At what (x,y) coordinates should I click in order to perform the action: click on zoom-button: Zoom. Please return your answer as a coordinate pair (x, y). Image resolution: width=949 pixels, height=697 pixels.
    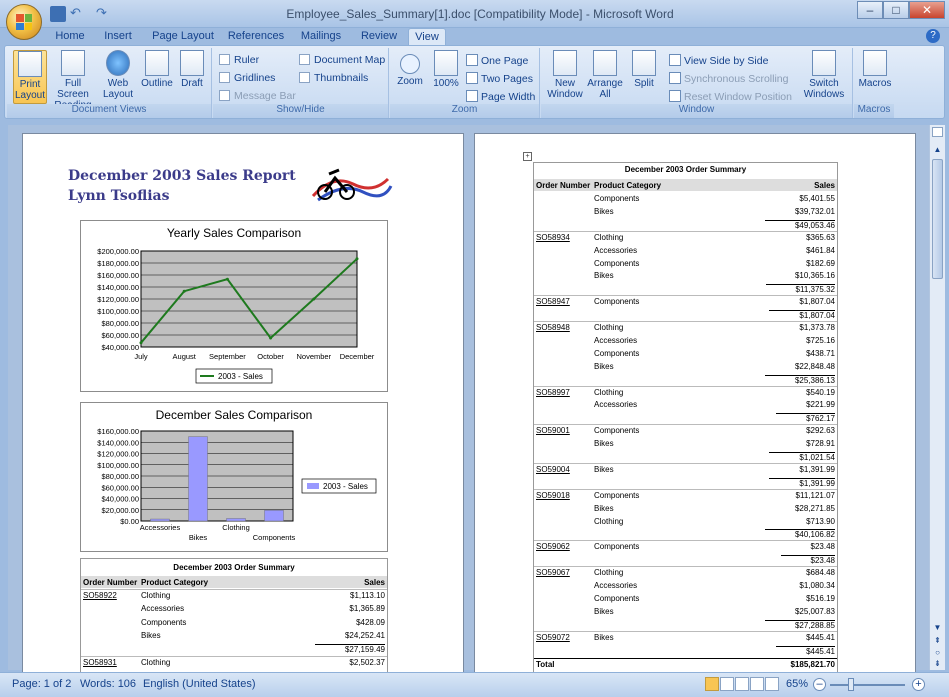
    Looking at the image, I should click on (410, 68).